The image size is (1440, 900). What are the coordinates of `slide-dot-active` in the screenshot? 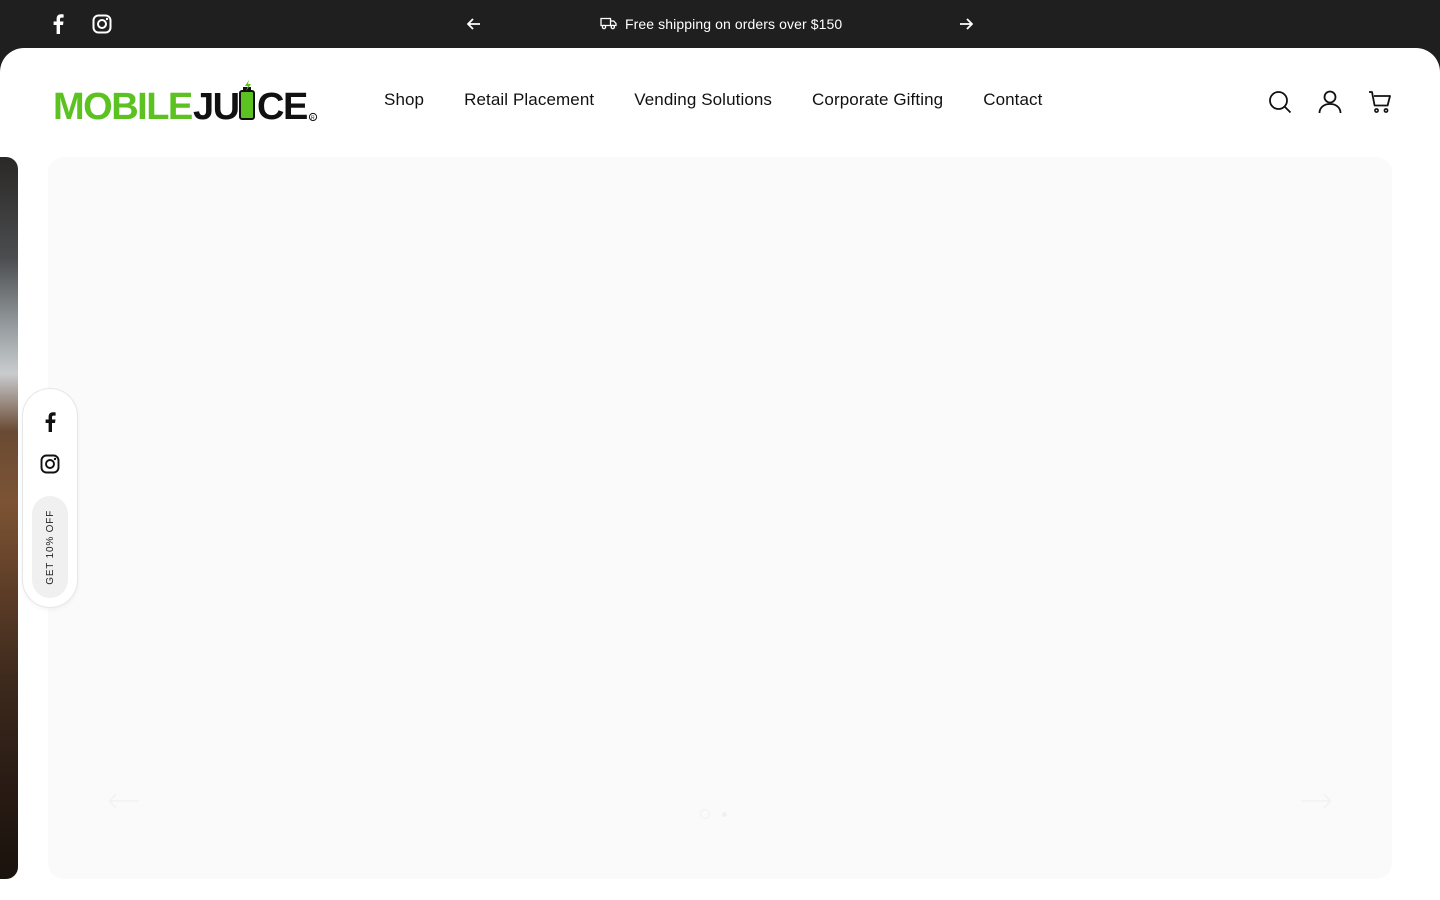 It's located at (705, 814).